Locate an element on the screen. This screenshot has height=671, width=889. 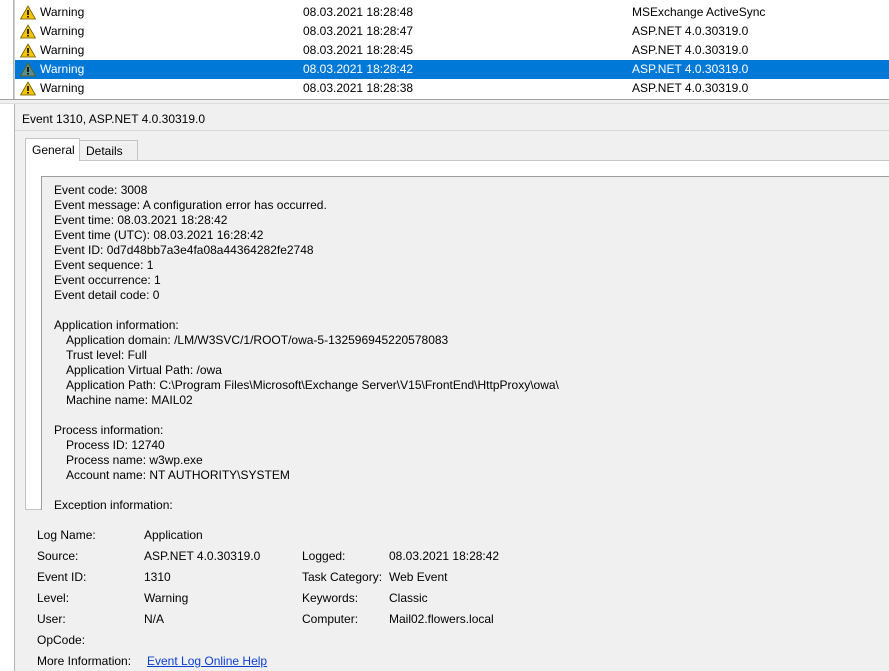
description-line: Application Virtual Path: /owa is located at coordinates (144, 370).